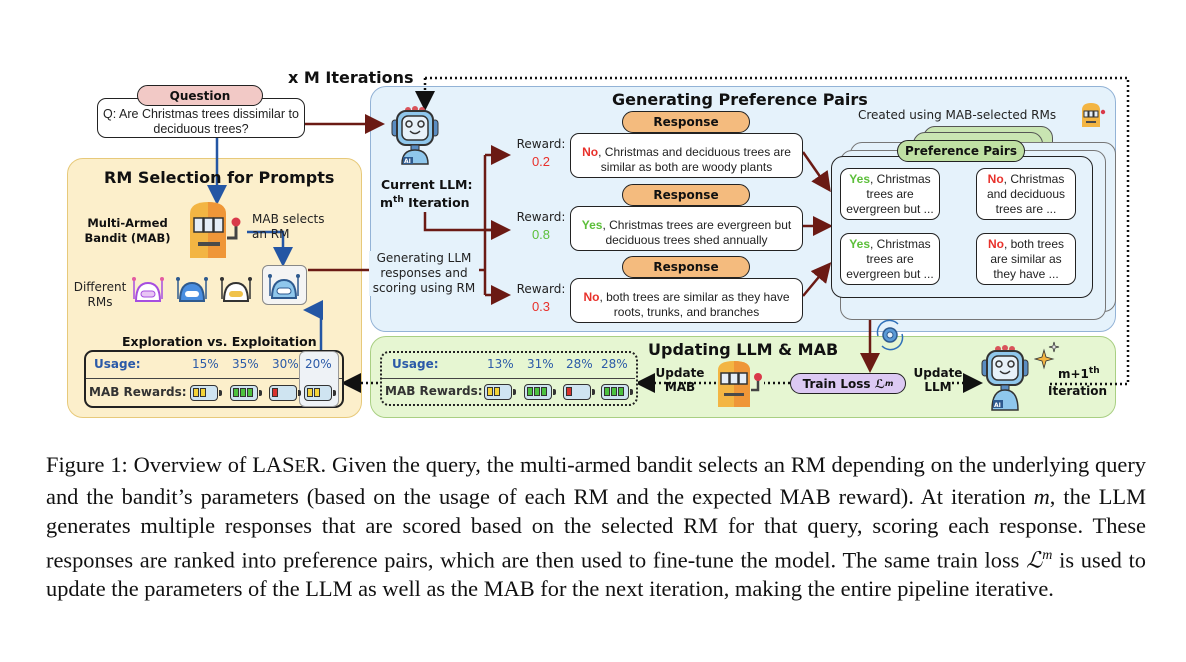  Describe the element at coordinates (219, 341) in the screenshot. I see `exploration-title: Exploration vs. Exploitation` at that location.